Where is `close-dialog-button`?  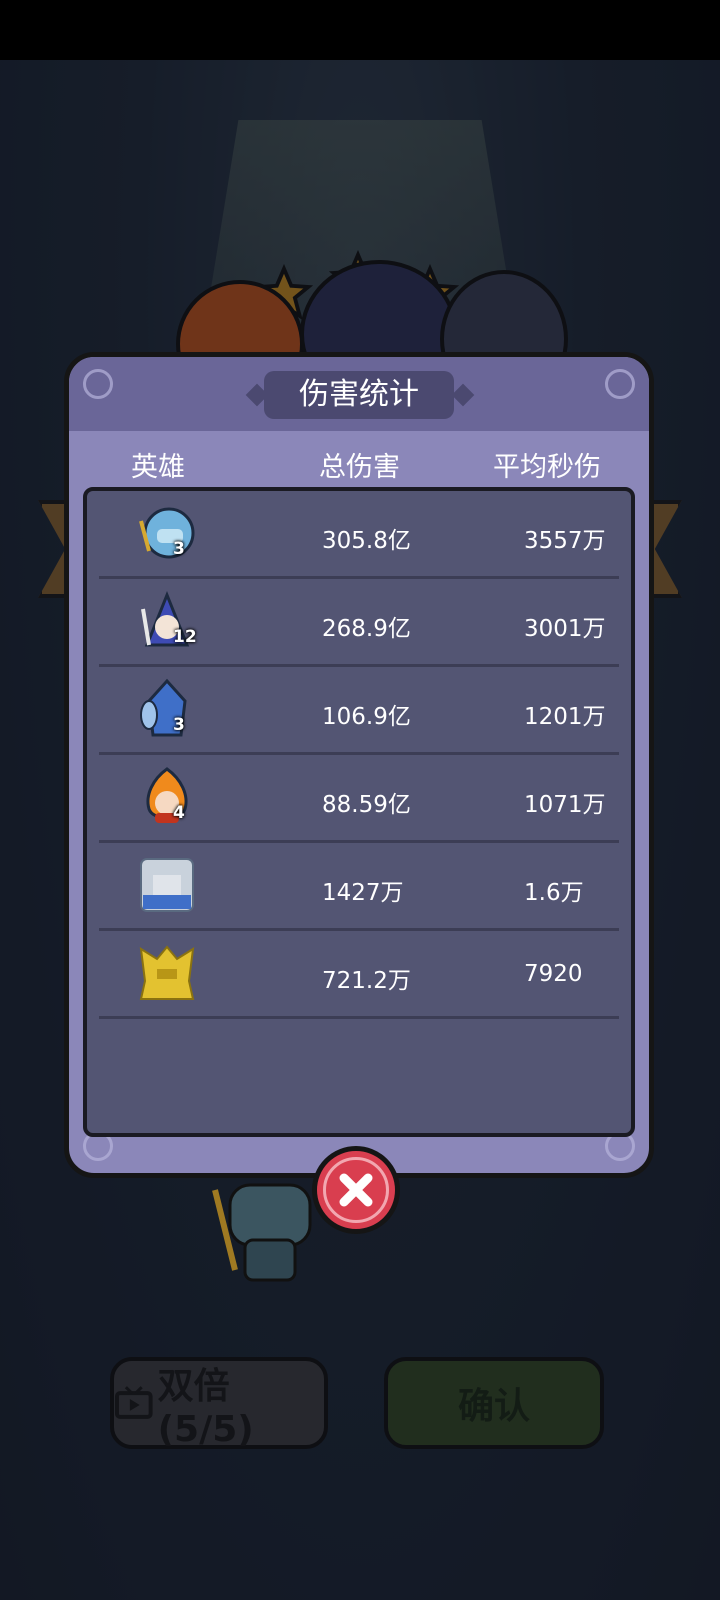 close-dialog-button is located at coordinates (356, 1190).